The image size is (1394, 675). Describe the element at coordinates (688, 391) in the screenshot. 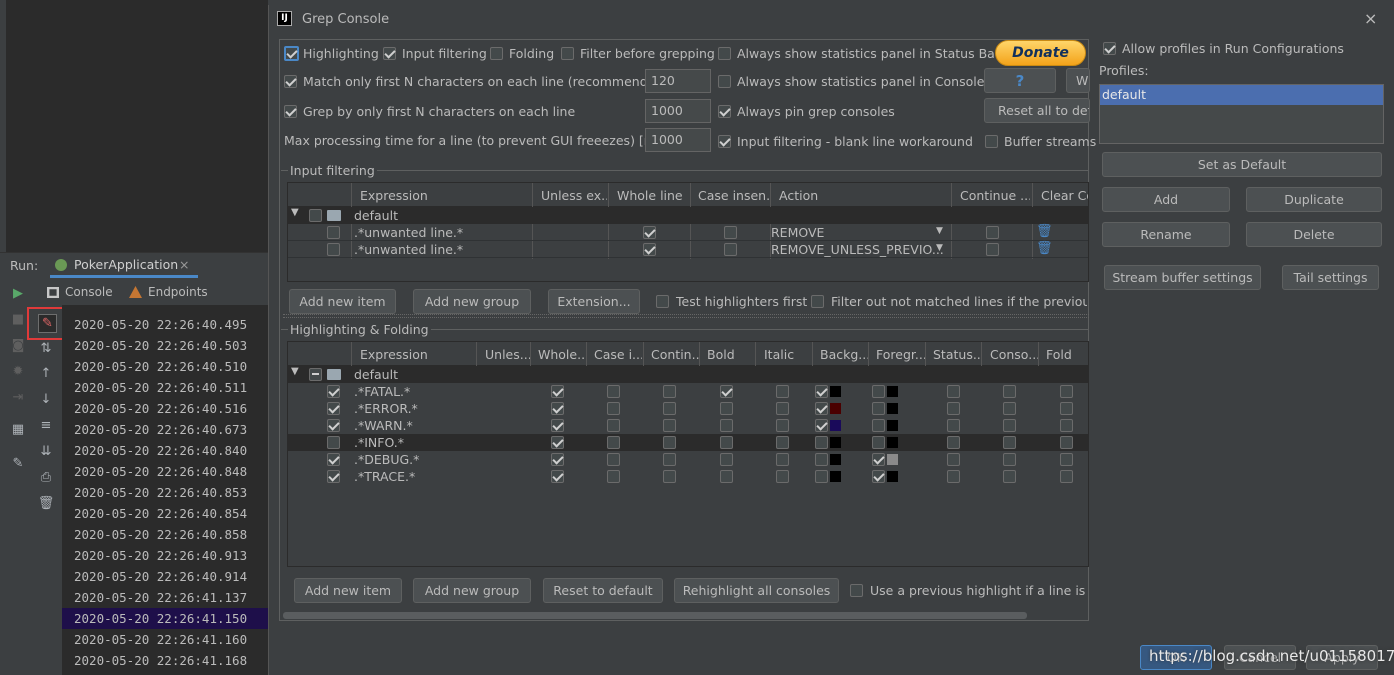

I see `table-row: .*FATAL.*` at that location.